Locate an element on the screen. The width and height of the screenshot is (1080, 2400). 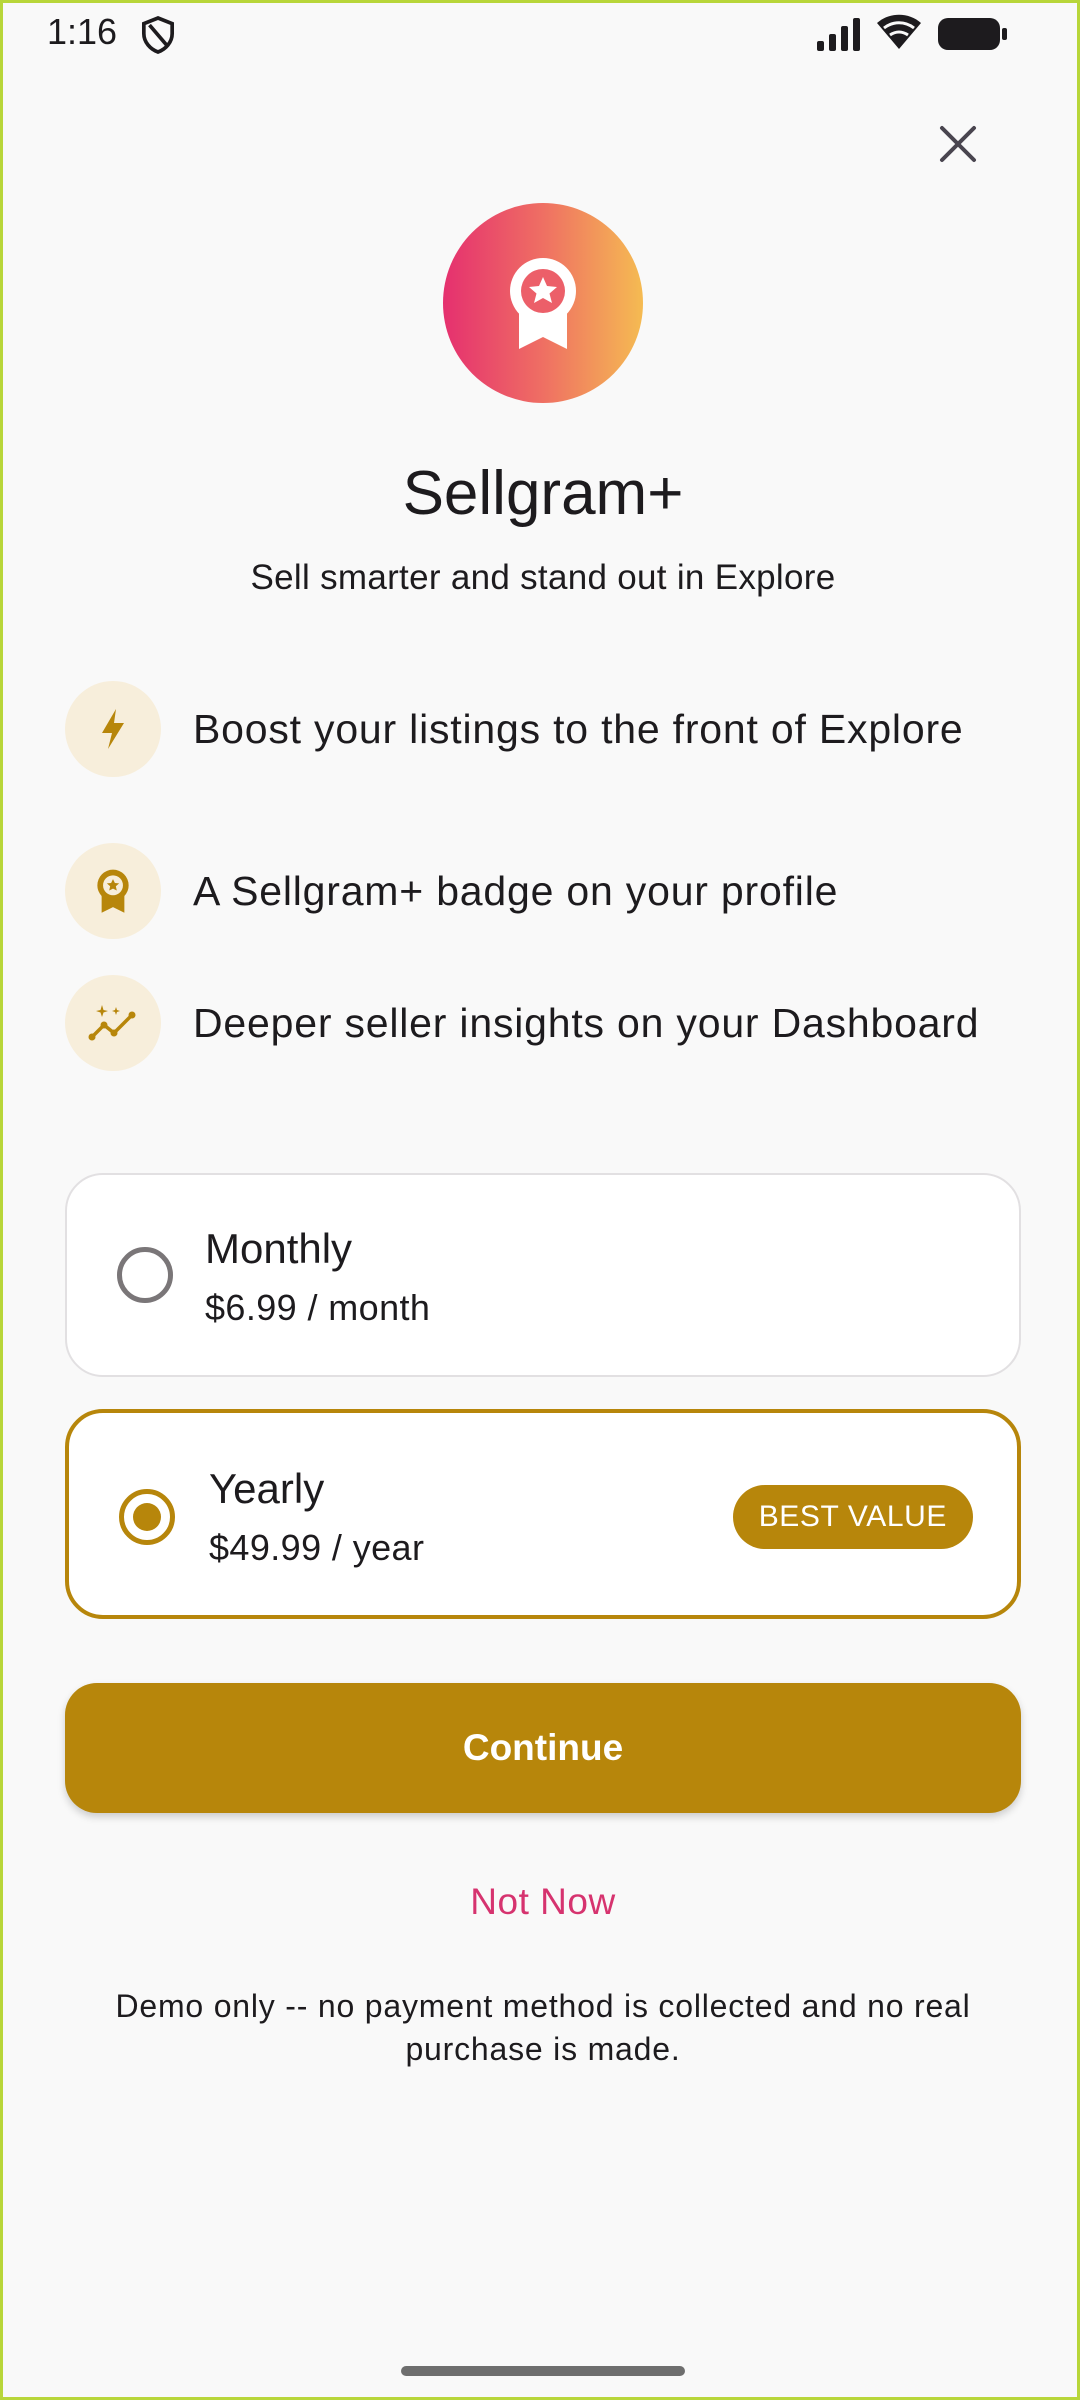
radio-button is located at coordinates (145, 1275).